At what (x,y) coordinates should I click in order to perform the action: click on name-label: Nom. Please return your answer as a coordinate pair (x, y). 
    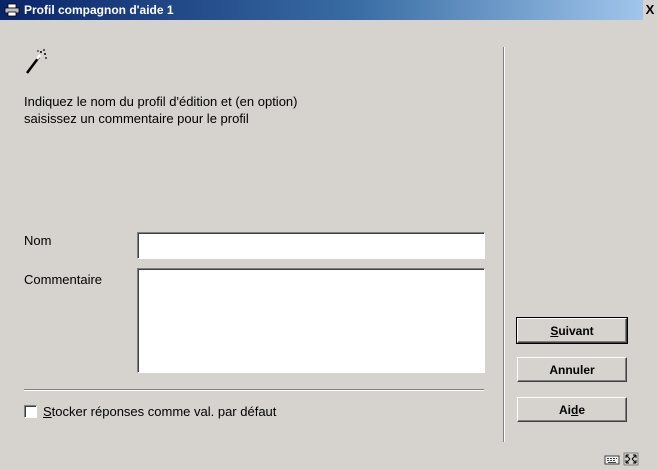
    Looking at the image, I should click on (38, 240).